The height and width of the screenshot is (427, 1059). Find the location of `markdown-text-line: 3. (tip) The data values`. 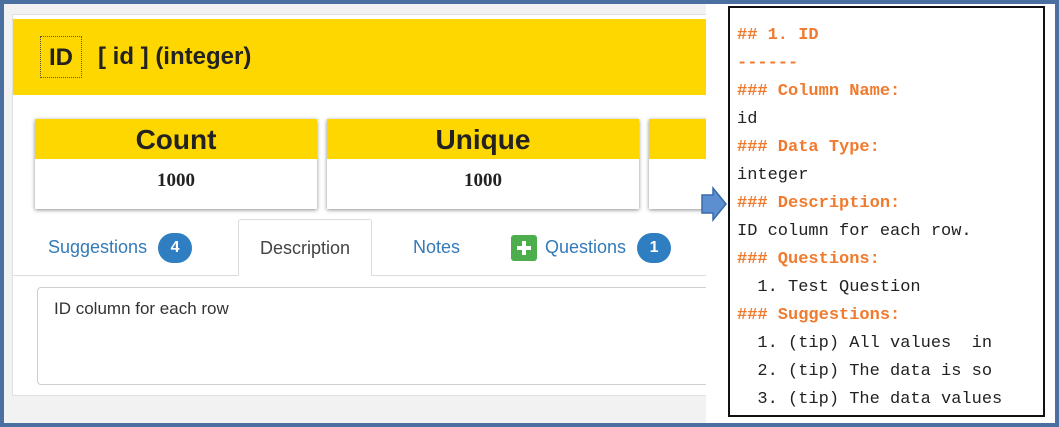

markdown-text-line: 3. (tip) The data values is located at coordinates (870, 399).